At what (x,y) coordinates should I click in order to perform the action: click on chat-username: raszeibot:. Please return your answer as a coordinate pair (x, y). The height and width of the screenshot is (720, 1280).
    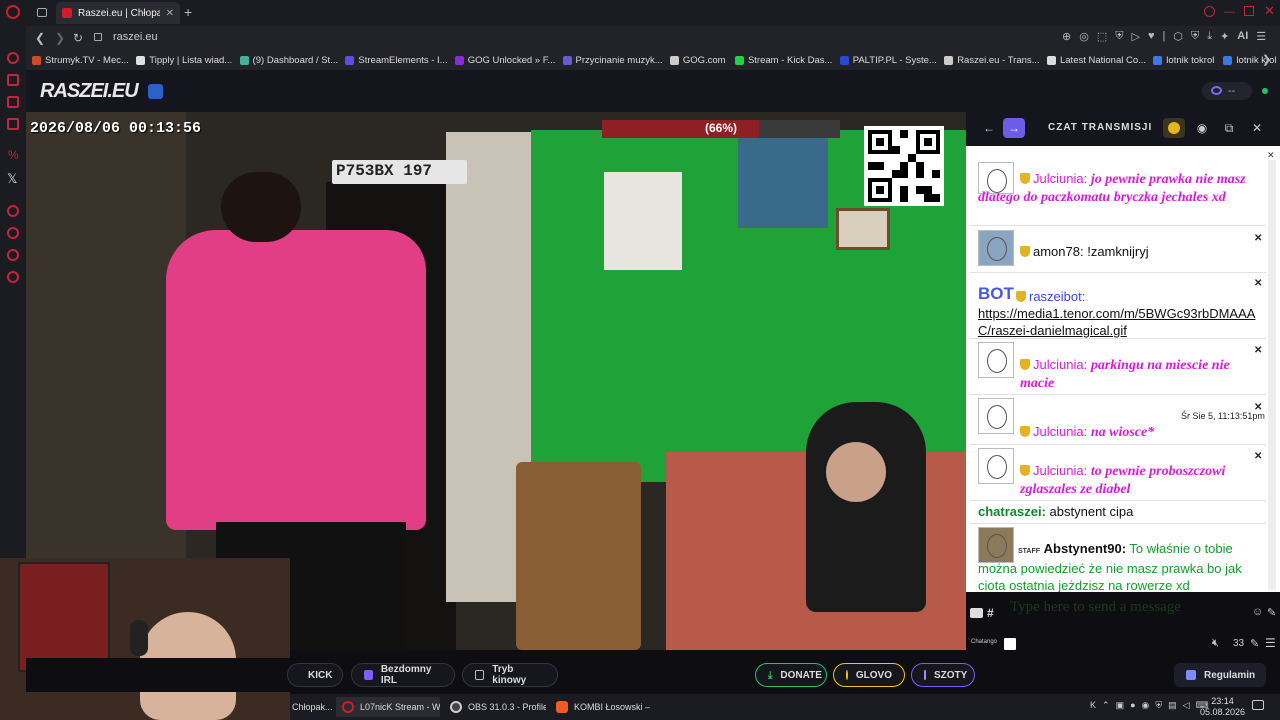
    Looking at the image, I should click on (1057, 296).